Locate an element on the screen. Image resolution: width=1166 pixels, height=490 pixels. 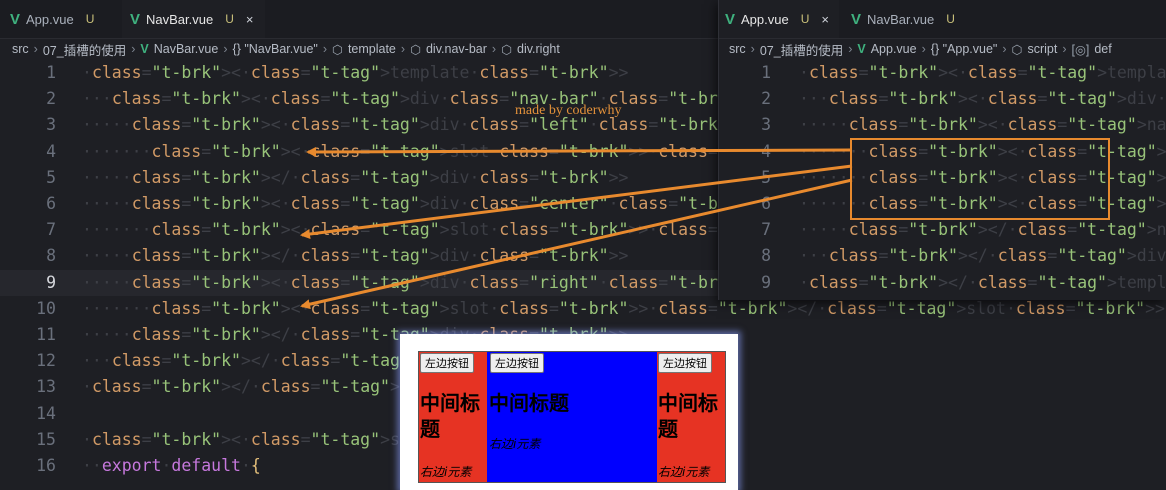
watermark-text: made by coderwhy is located at coordinates (568, 110).